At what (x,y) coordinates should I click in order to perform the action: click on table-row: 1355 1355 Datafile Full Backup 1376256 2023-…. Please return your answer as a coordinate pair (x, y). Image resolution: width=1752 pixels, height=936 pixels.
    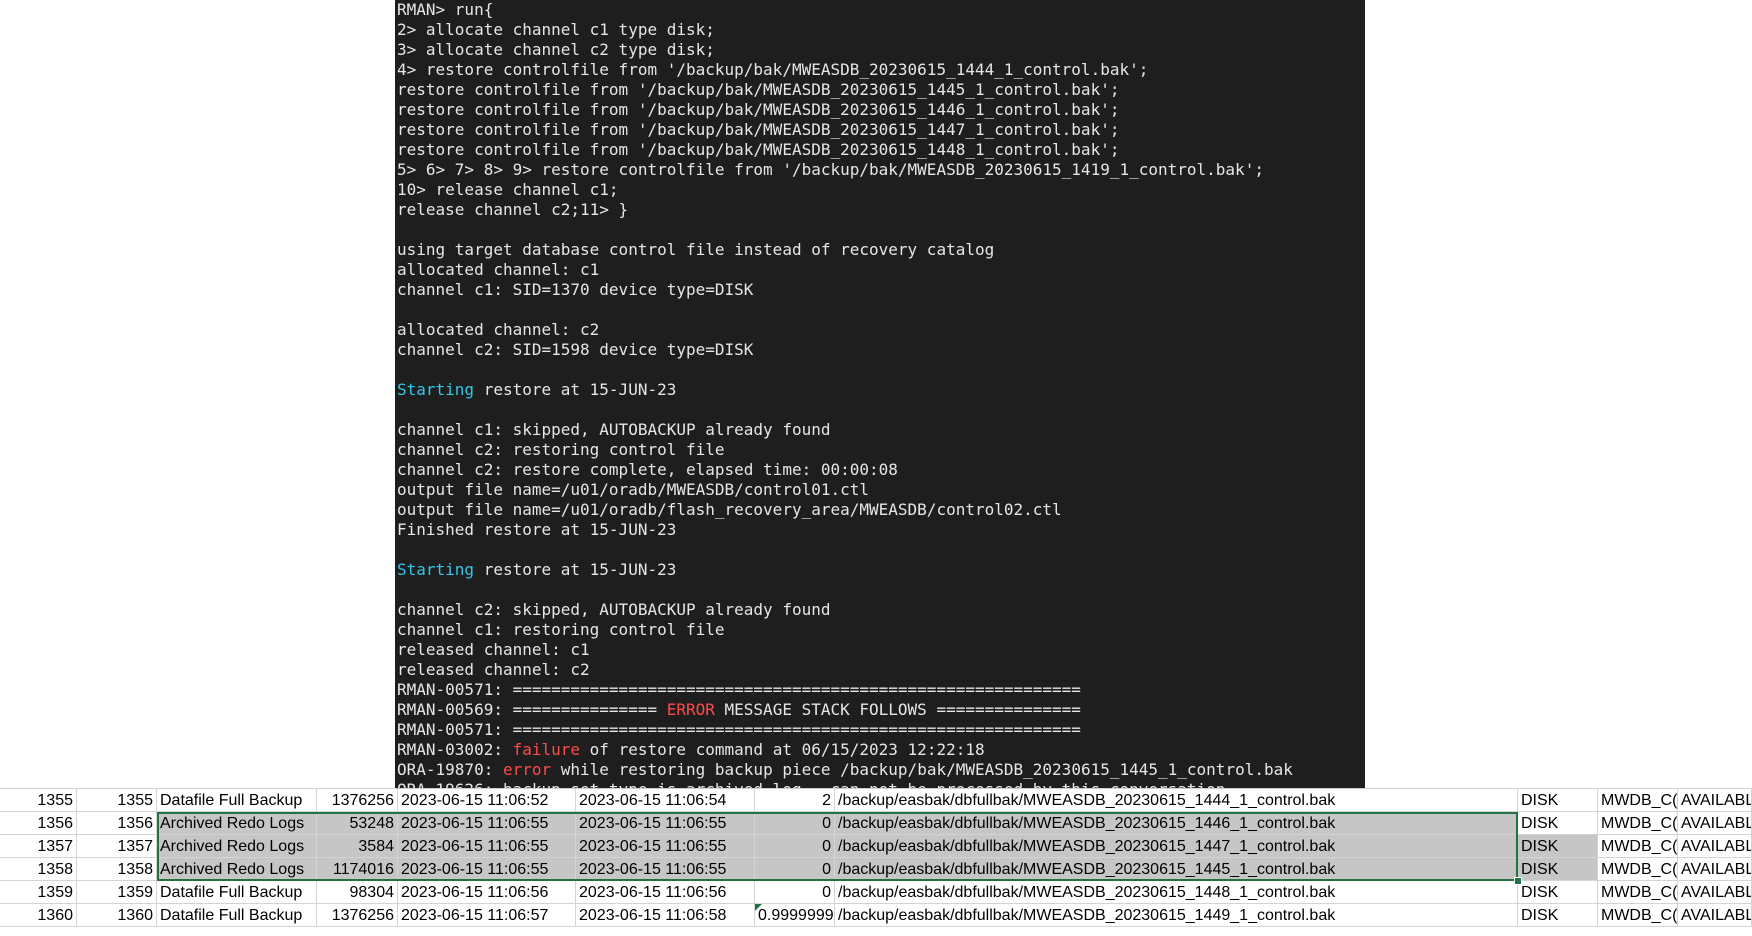
    Looking at the image, I should click on (876, 800).